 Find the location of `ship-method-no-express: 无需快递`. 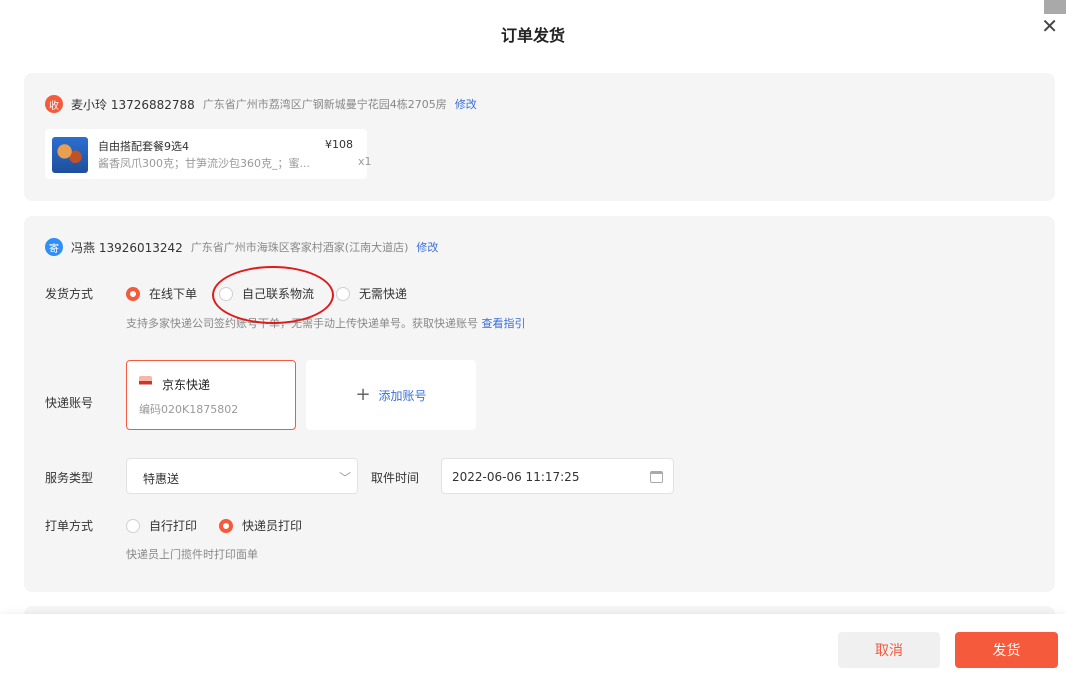

ship-method-no-express: 无需快递 is located at coordinates (371, 293).